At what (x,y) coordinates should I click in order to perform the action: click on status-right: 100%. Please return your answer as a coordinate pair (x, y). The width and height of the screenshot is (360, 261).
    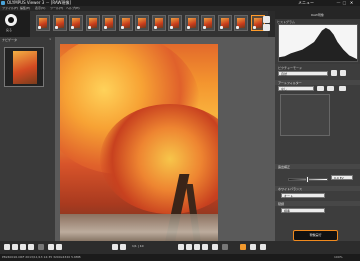
    Looking at the image, I should click on (338, 257).